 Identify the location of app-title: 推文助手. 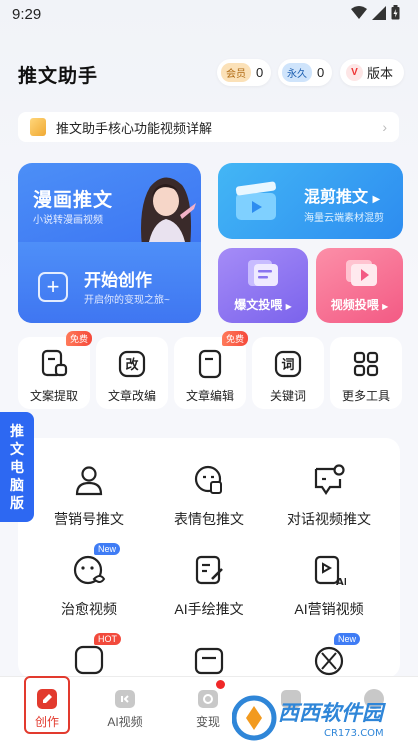
(58, 76).